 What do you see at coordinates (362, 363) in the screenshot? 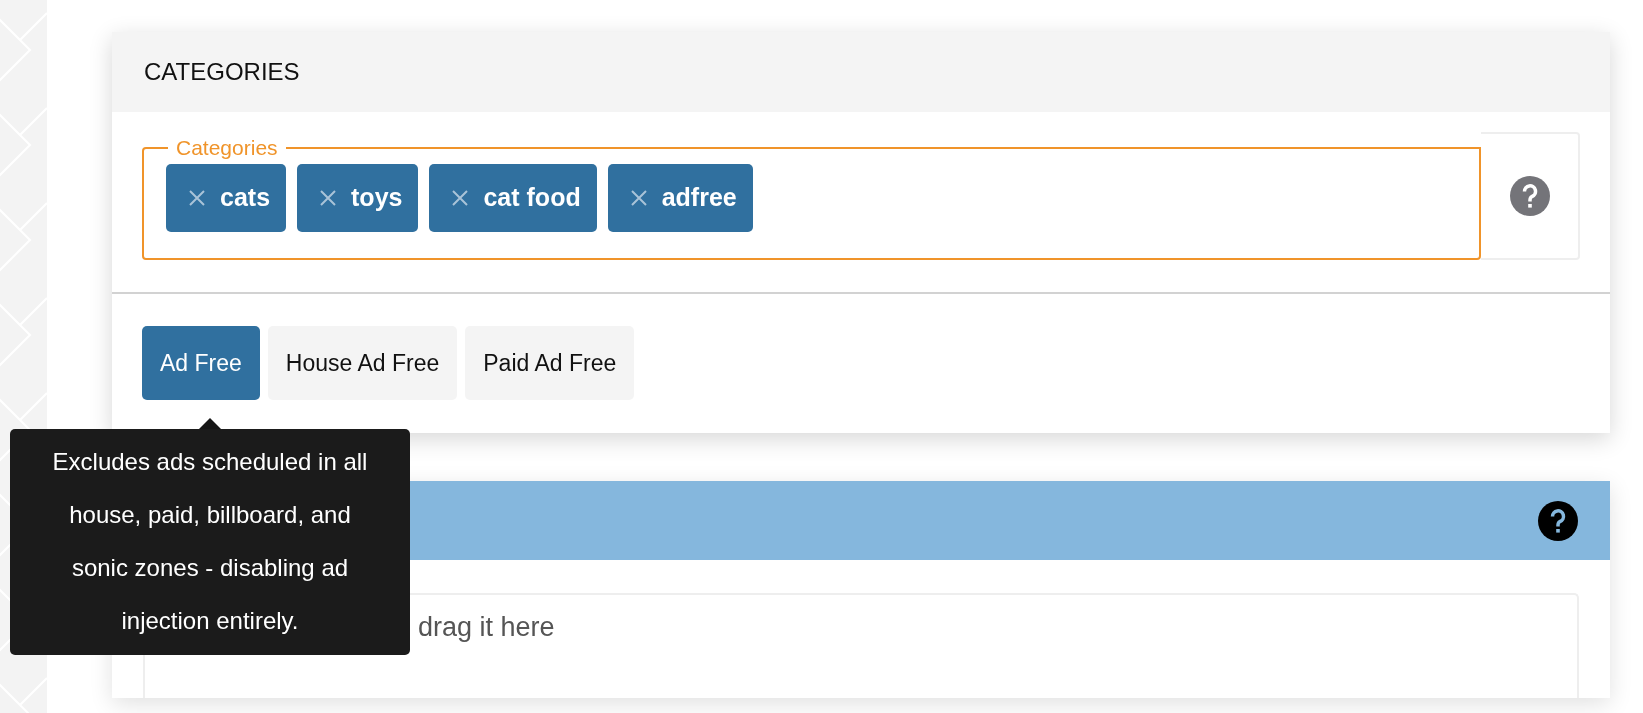
I see `option-button: House Ad Free` at bounding box center [362, 363].